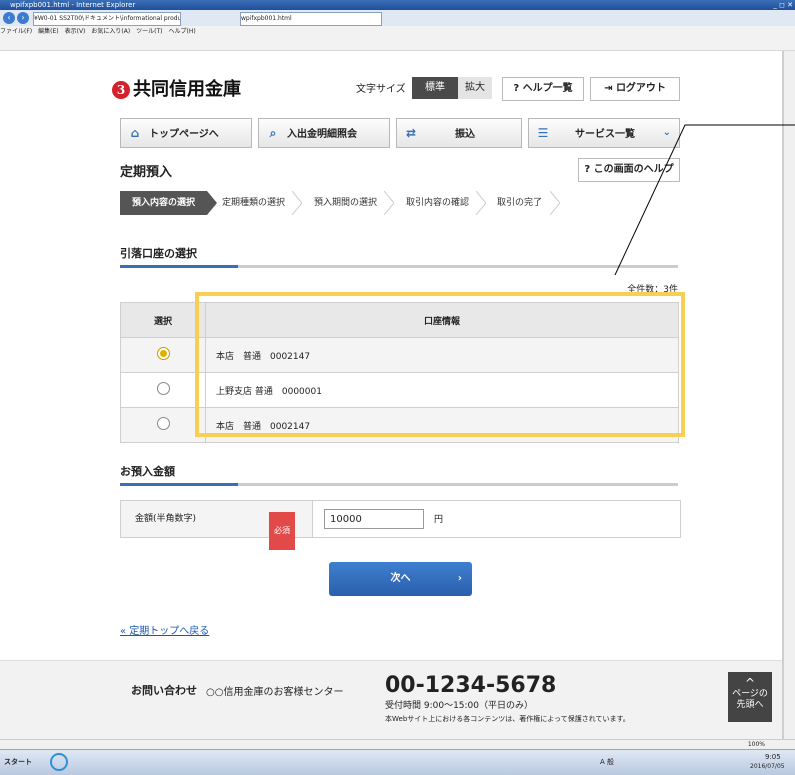  Describe the element at coordinates (465, 134) in the screenshot. I see `nav-transfer-label: 振込` at that location.